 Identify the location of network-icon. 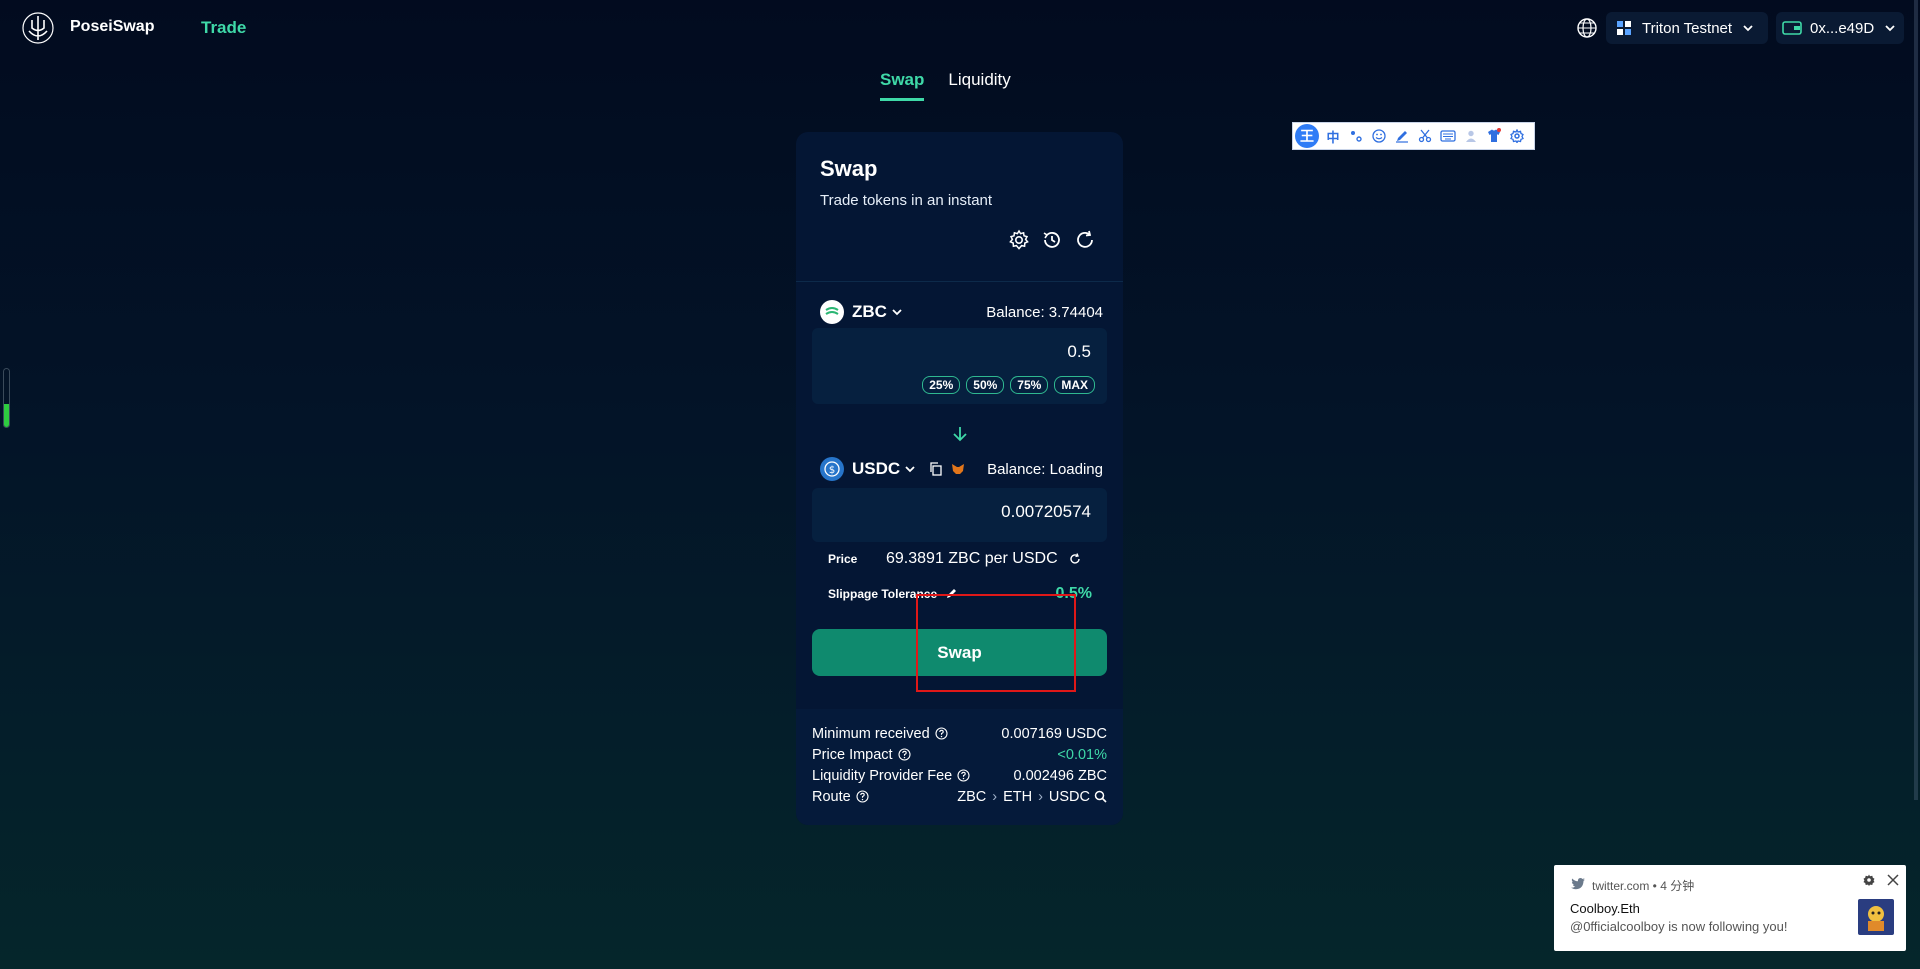
(1624, 28).